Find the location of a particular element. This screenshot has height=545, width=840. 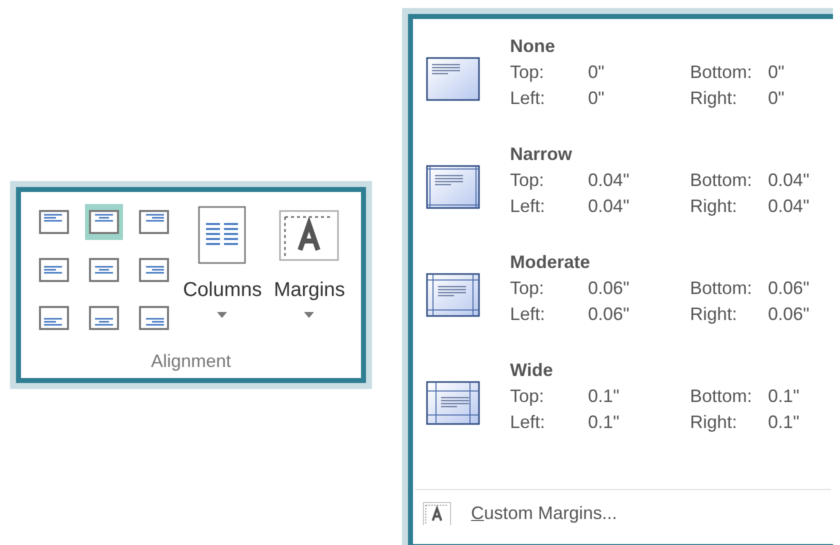

margin-preset-item: Narrow Top: 0.04" Bottom: 0.04" Left: 0.04" Right: 0.04" is located at coordinates (623, 180).